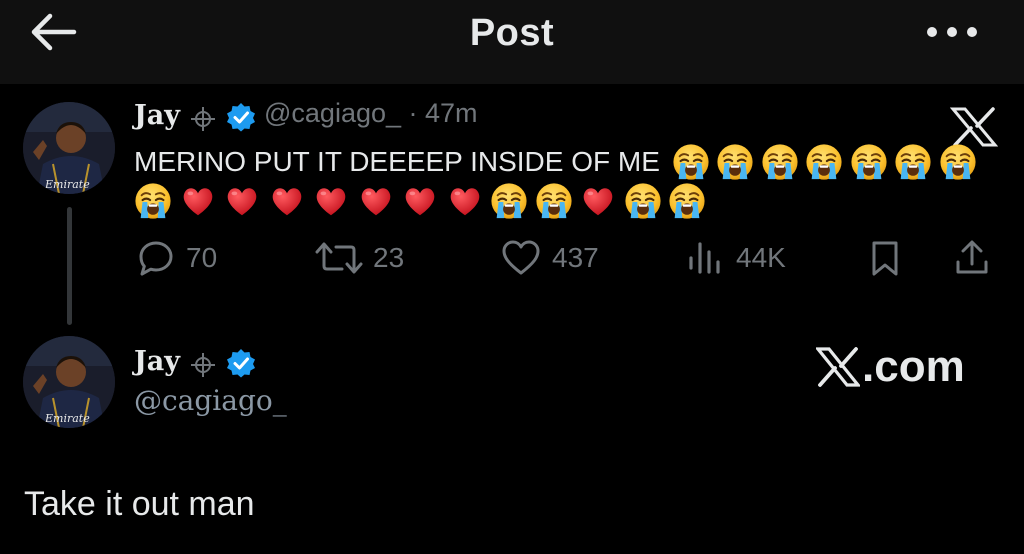 This screenshot has width=1024, height=554. Describe the element at coordinates (176, 258) in the screenshot. I see `reply-button: 70` at that location.